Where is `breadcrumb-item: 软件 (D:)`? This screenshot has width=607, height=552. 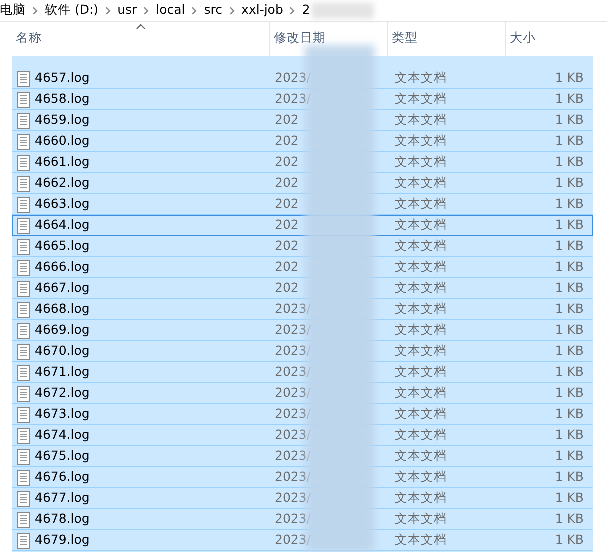 breadcrumb-item: 软件 (D:) is located at coordinates (72, 10).